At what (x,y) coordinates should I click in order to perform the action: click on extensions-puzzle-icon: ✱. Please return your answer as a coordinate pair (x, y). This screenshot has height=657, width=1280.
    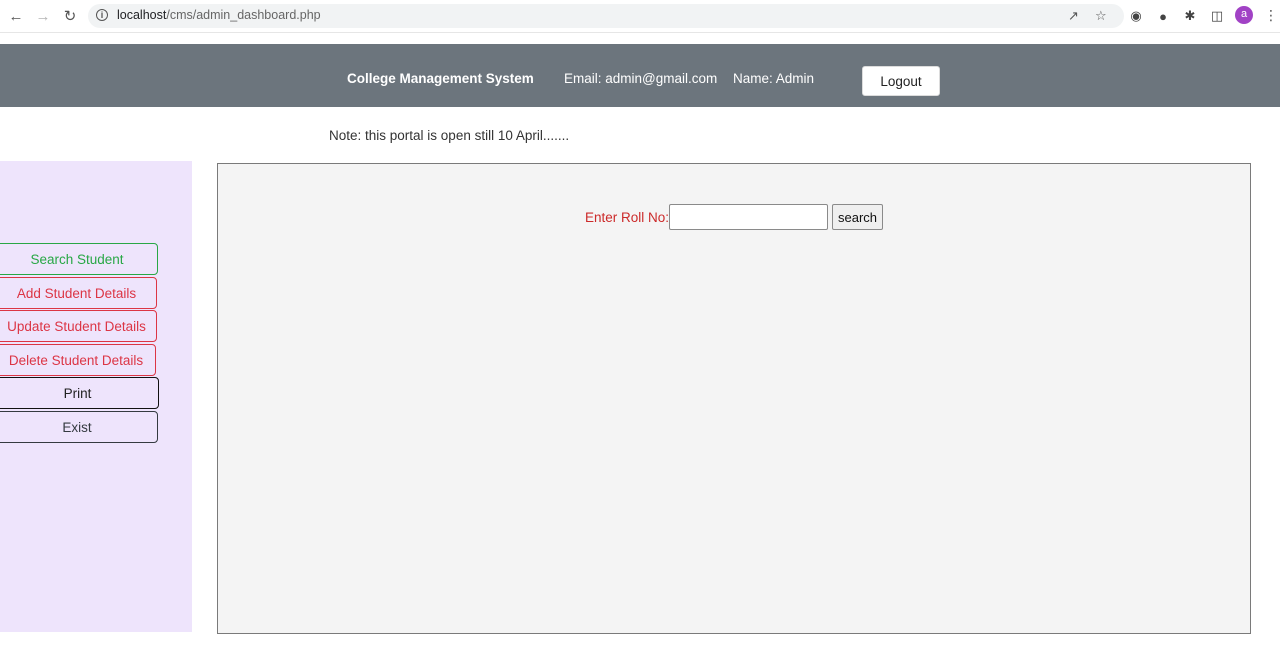
    Looking at the image, I should click on (1190, 16).